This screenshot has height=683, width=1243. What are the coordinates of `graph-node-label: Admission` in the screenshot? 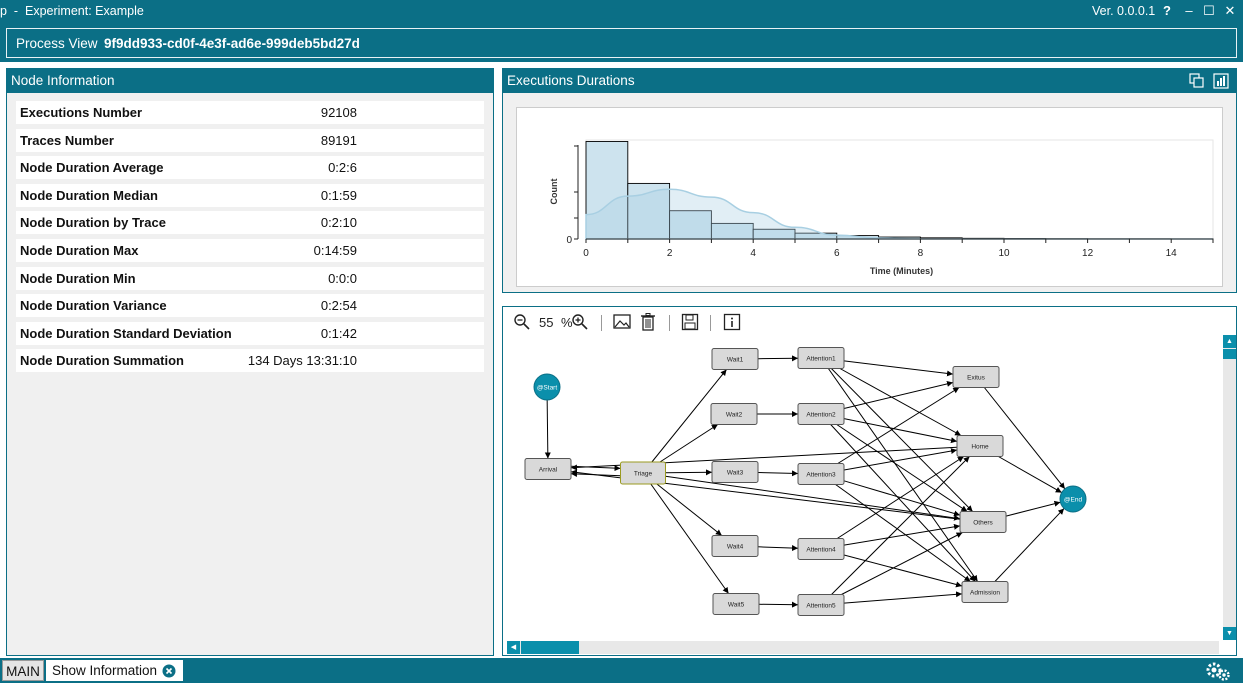 It's located at (985, 593).